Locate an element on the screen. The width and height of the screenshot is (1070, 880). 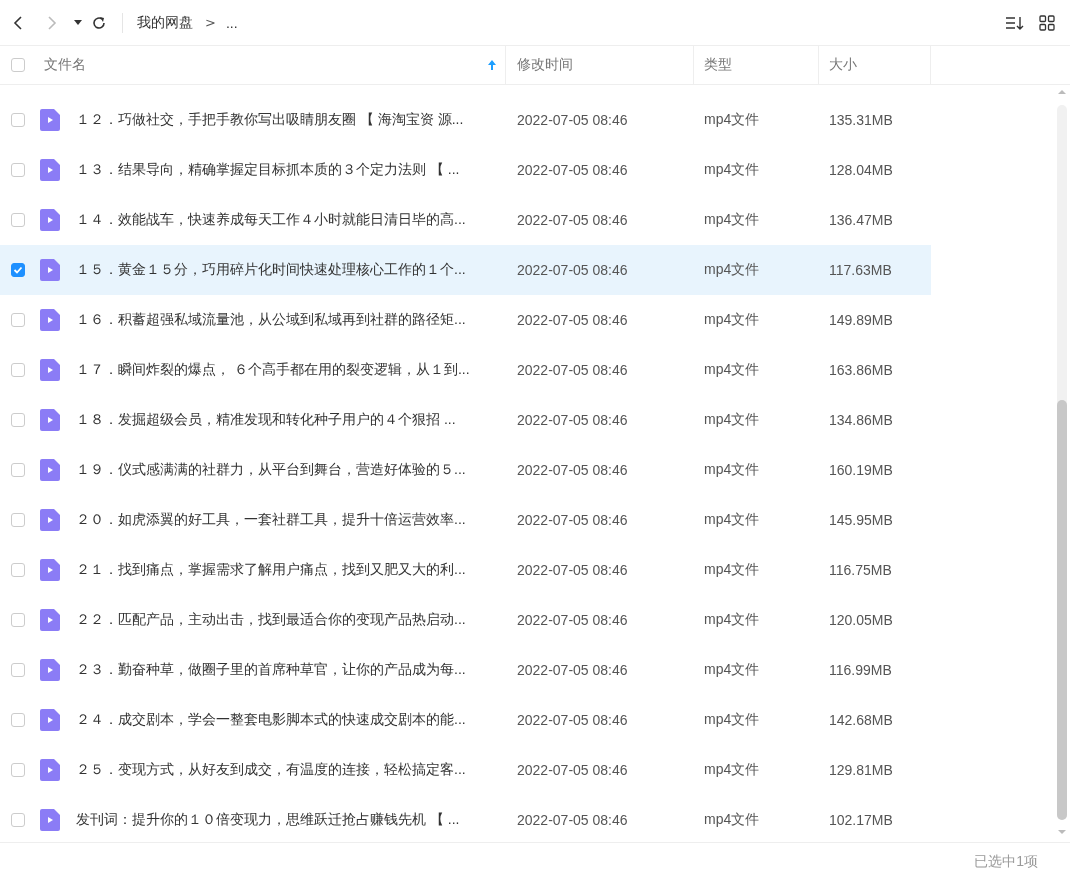
column-header: 修改时间 is located at coordinates (545, 65).